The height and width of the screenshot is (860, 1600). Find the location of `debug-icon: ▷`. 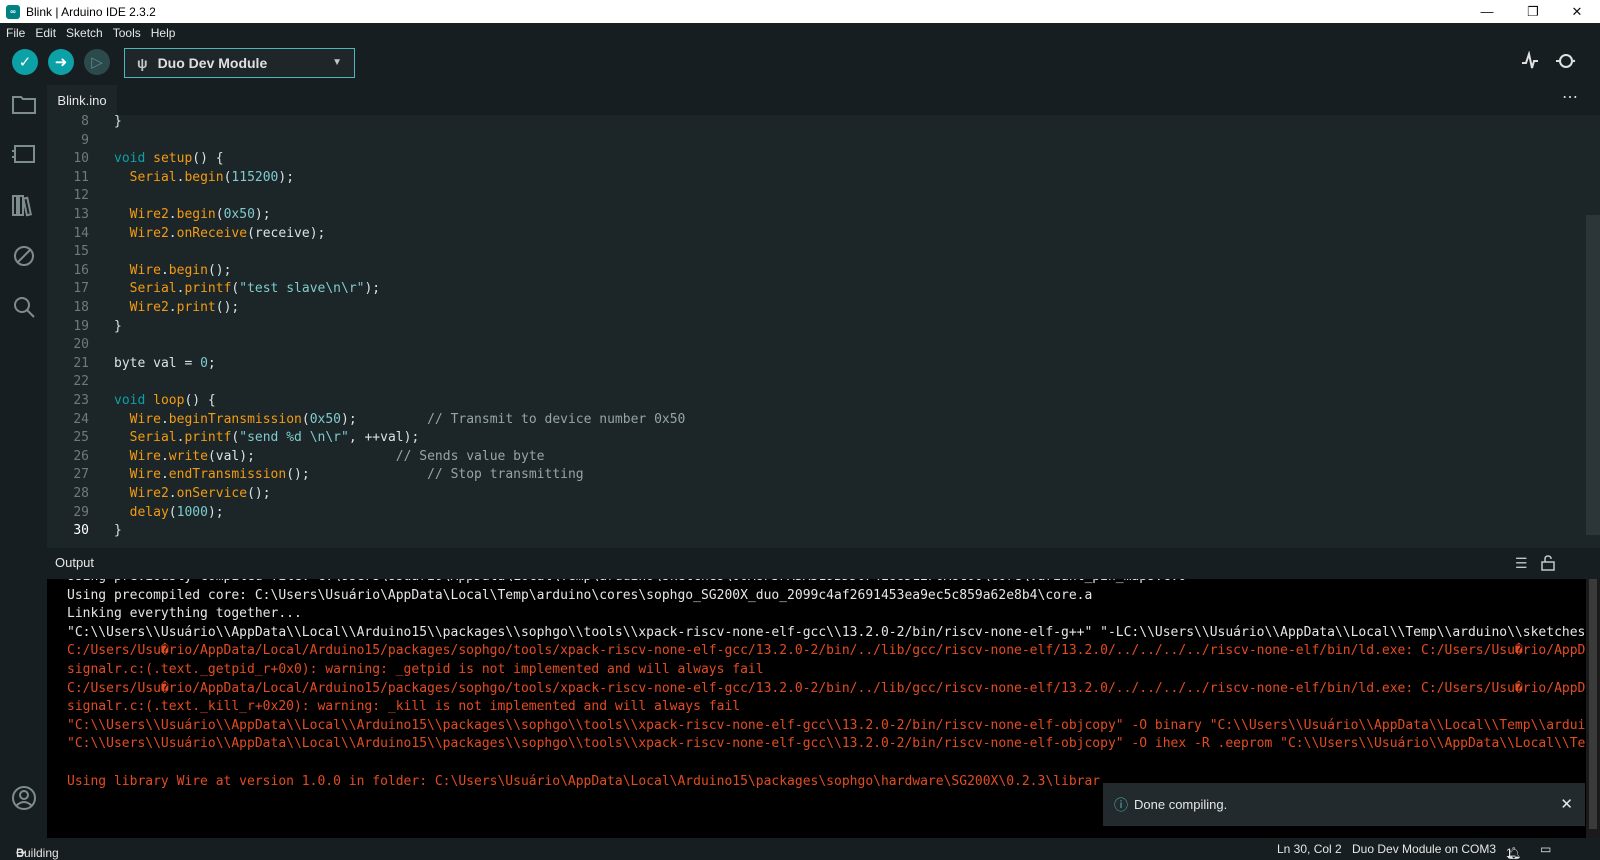

debug-icon: ▷ is located at coordinates (97, 62).